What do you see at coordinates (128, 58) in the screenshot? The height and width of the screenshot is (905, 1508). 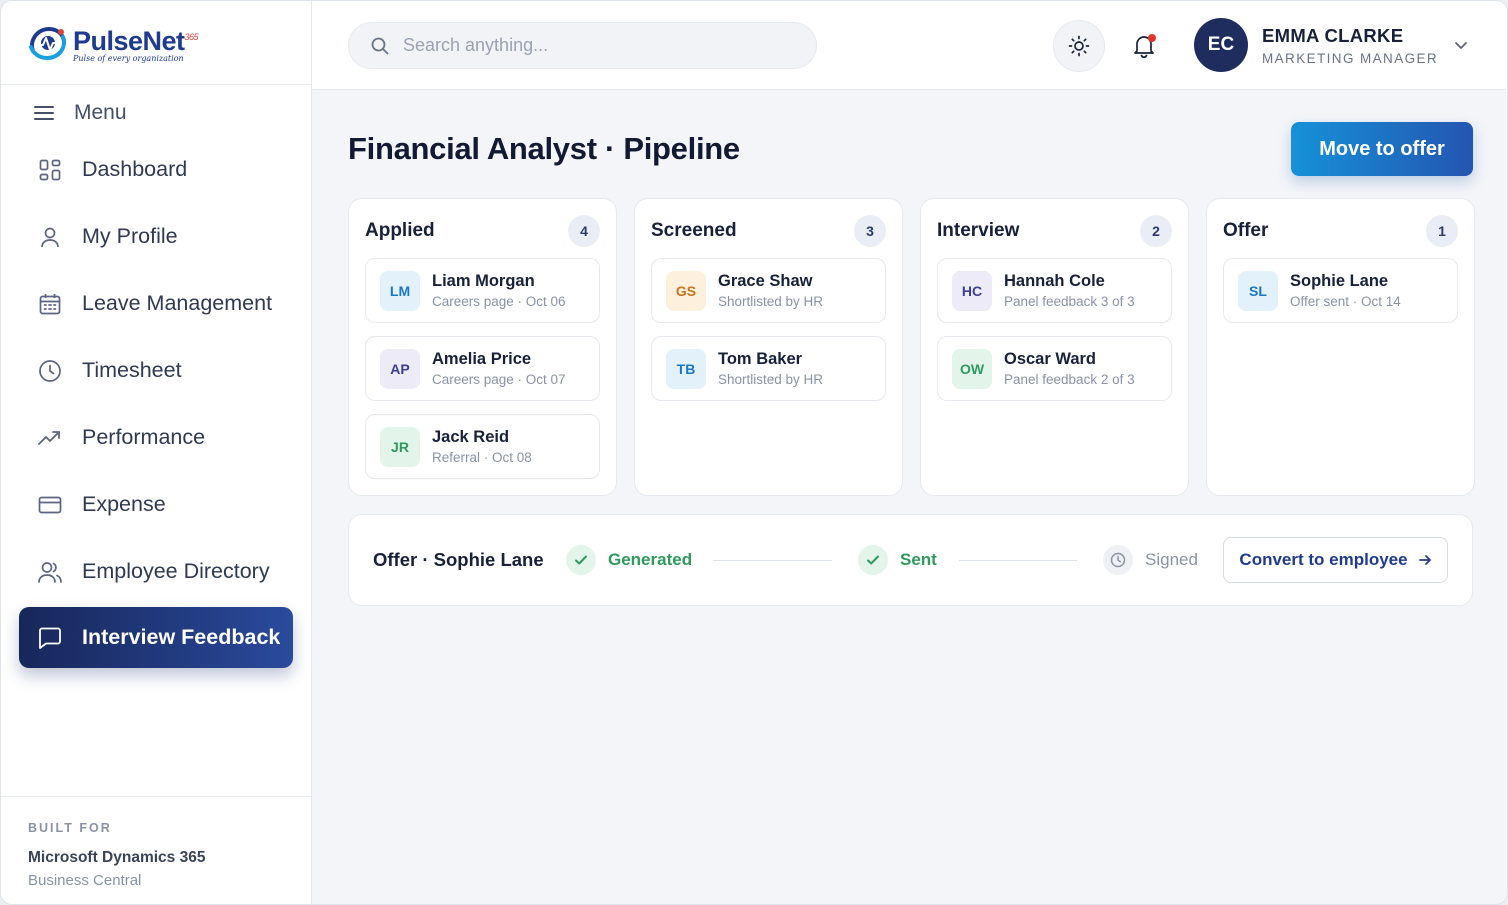 I see `brand-tagline: Pulse of every organization` at bounding box center [128, 58].